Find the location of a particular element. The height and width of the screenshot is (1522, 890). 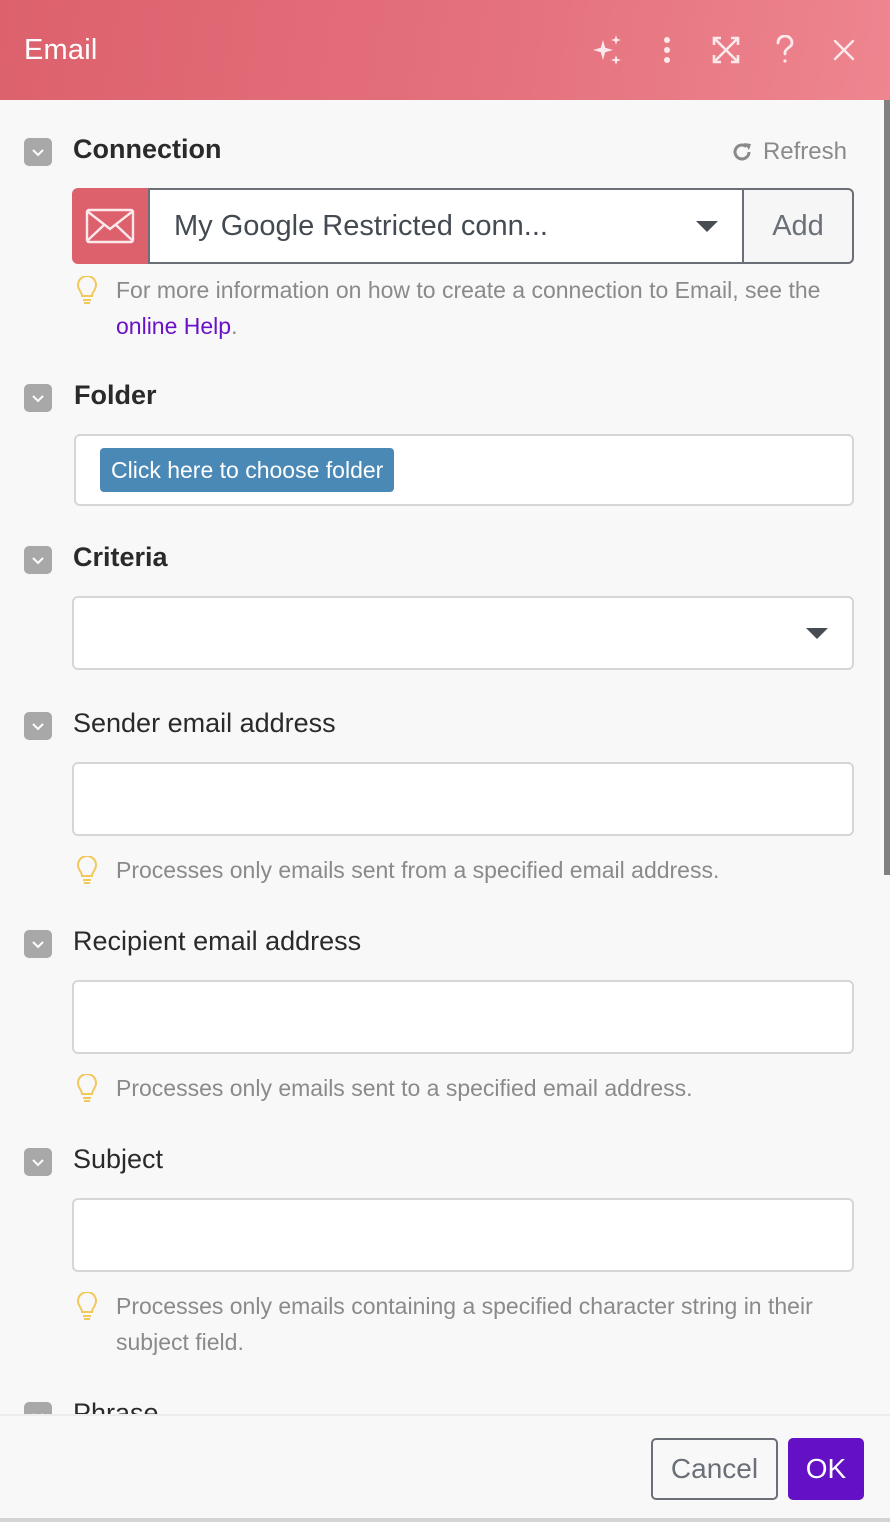

criteria-label: Criteria is located at coordinates (120, 557).